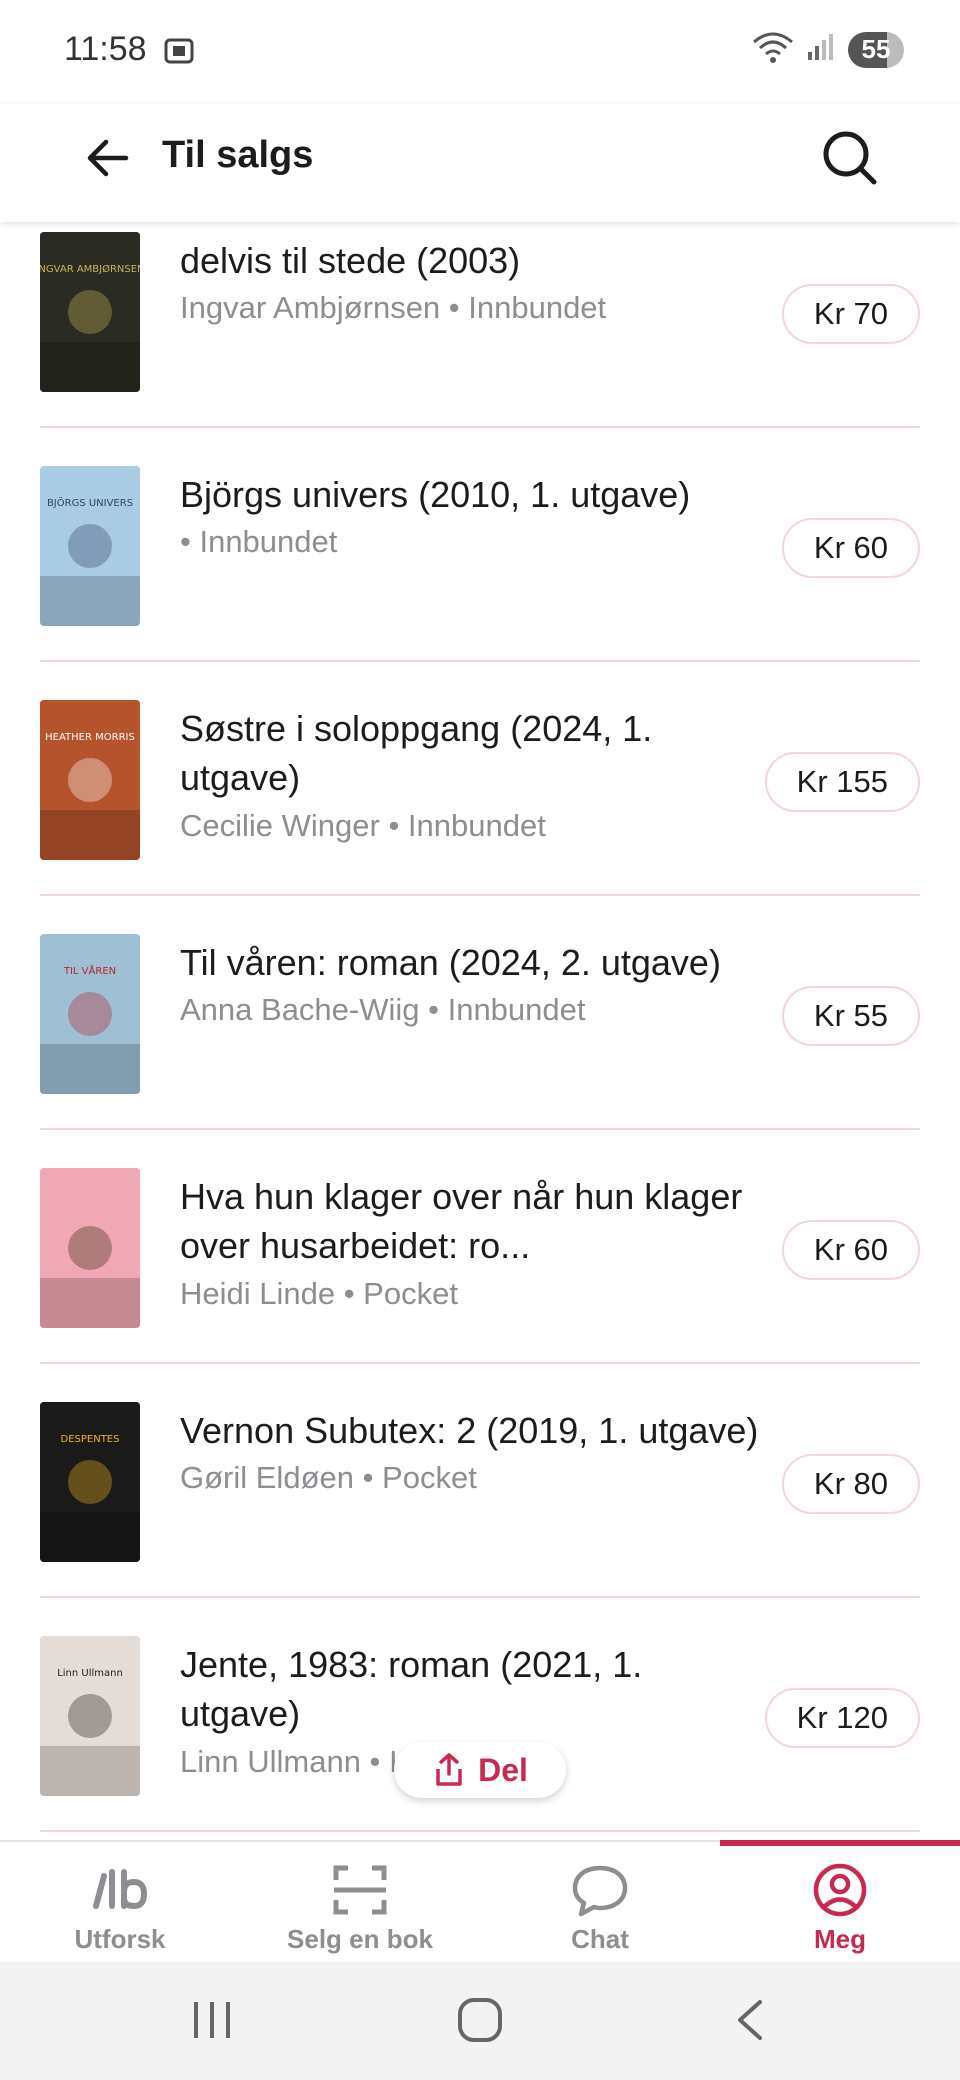 The height and width of the screenshot is (2080, 960). I want to click on listing-title: Vernon Subutex: 2 (2019, 1. utgave), so click(469, 1430).